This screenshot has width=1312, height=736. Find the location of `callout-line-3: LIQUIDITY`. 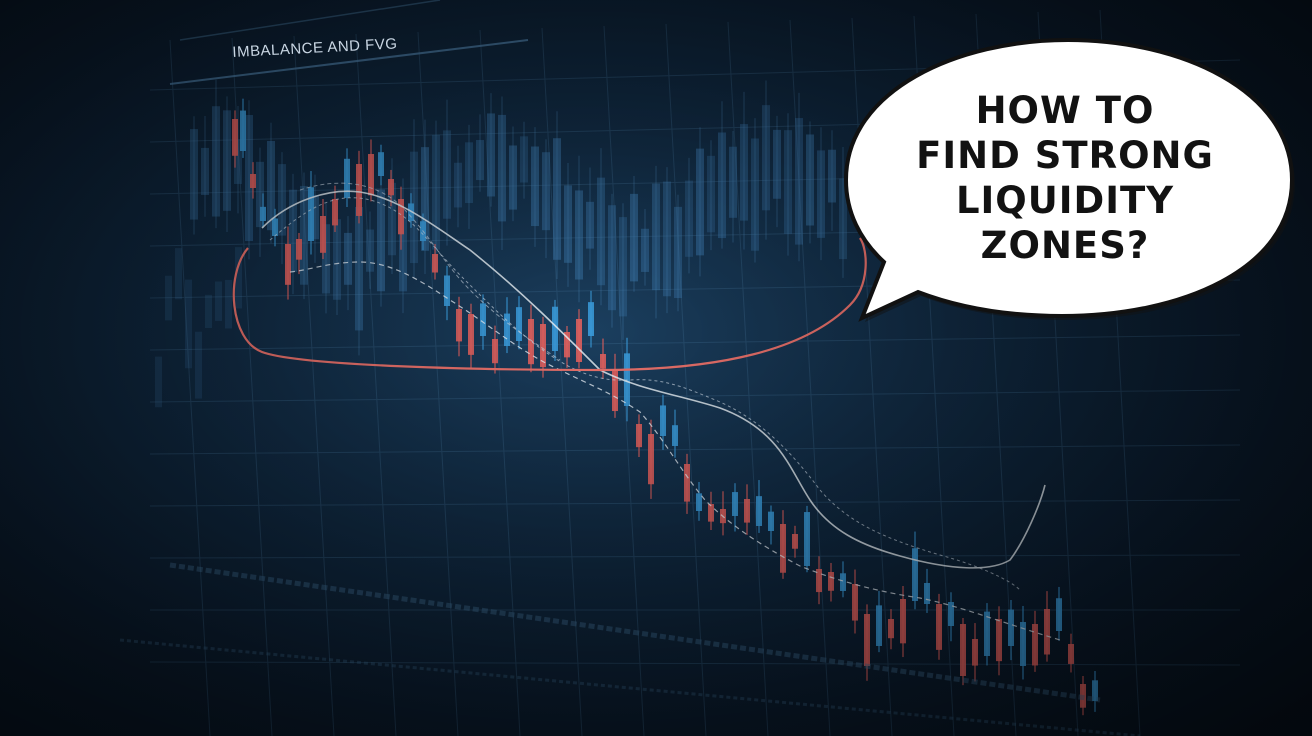

callout-line-3: LIQUIDITY is located at coordinates (1065, 200).